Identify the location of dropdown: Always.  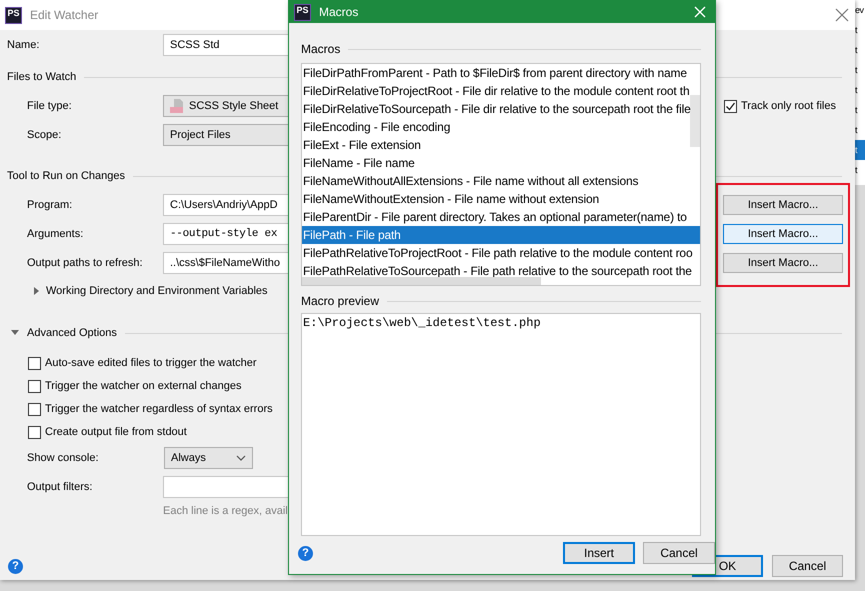
(208, 458).